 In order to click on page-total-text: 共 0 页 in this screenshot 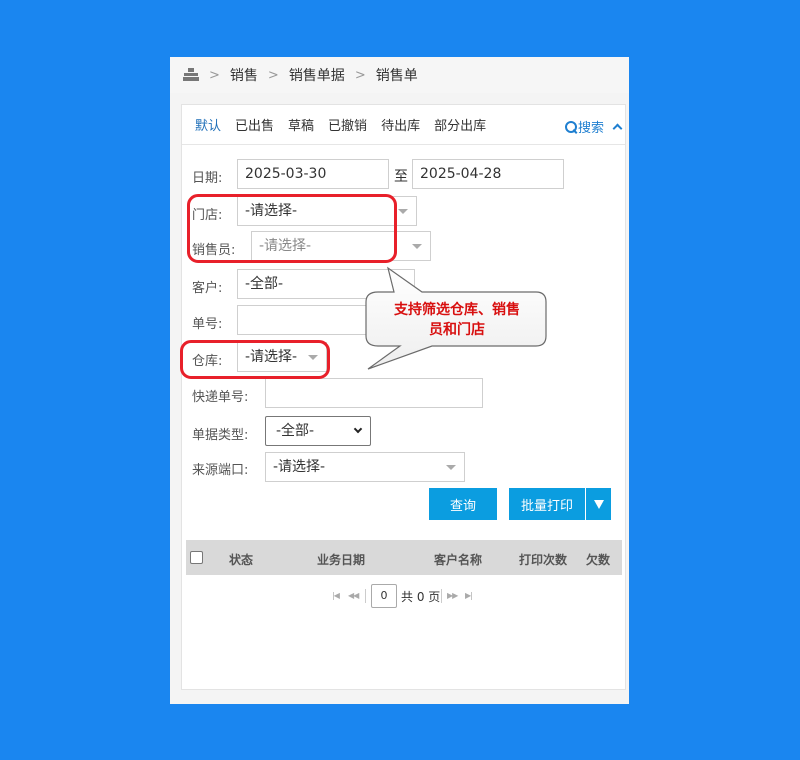, I will do `click(421, 597)`.